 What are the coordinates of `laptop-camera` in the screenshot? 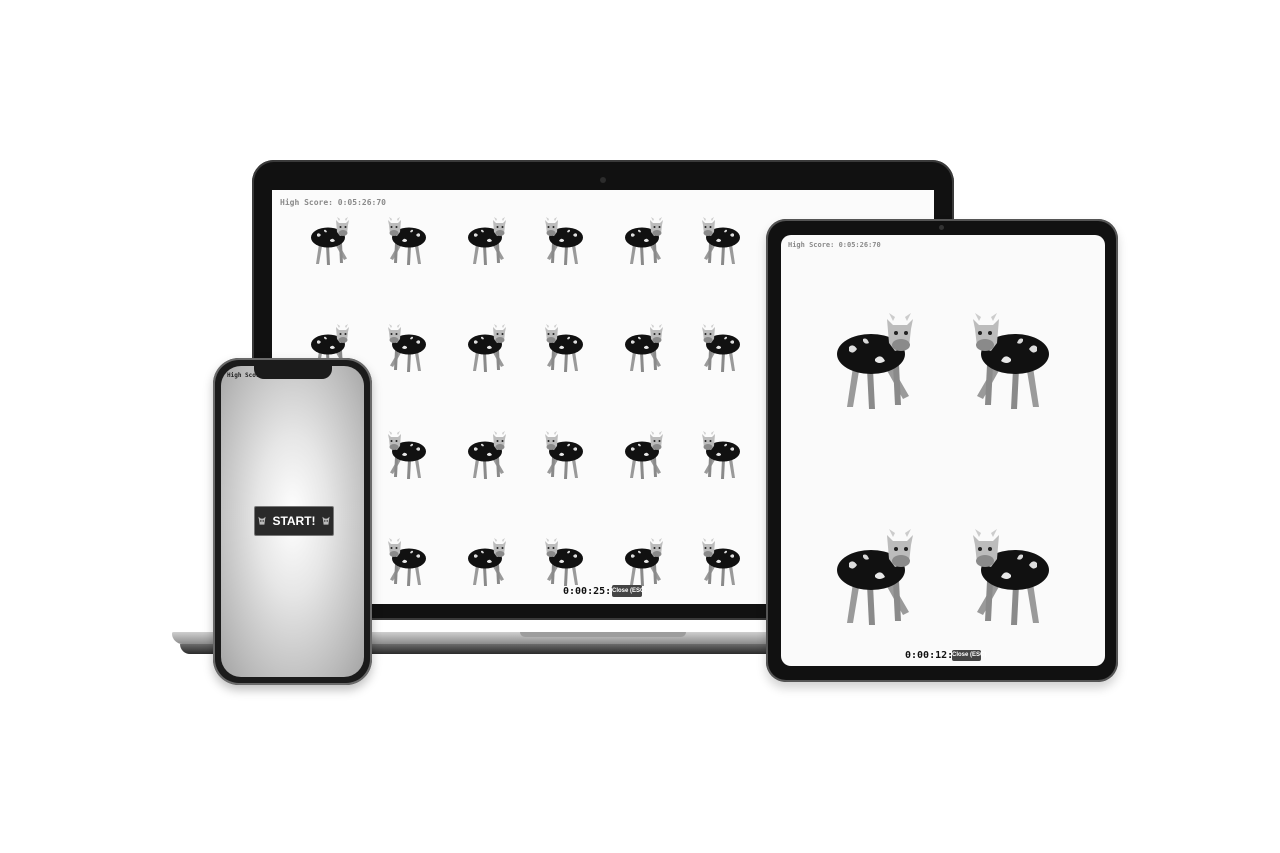 It's located at (603, 180).